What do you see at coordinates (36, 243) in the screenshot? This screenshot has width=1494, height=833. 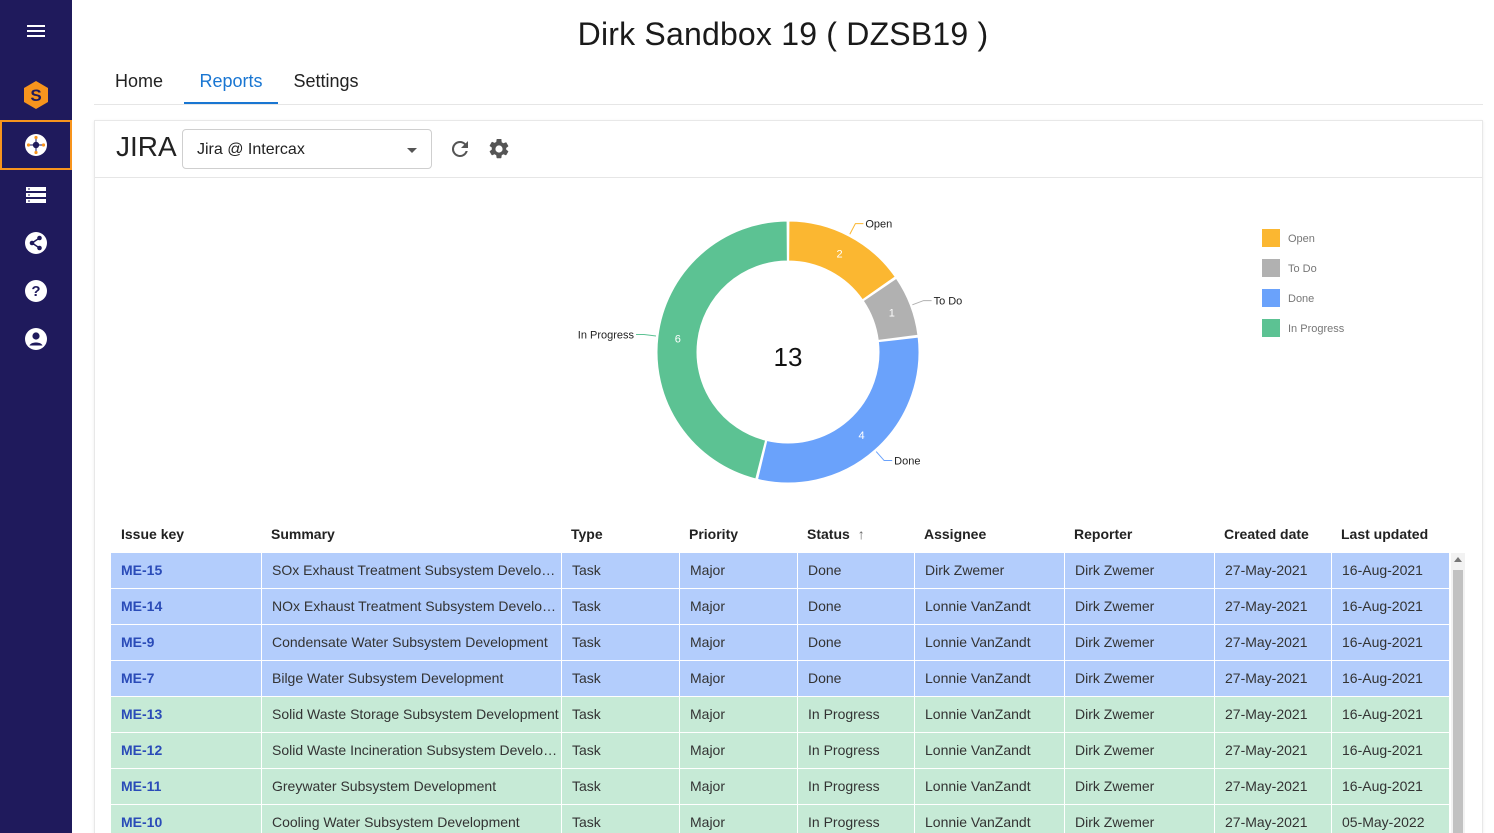 I see `sidebar-item-share` at bounding box center [36, 243].